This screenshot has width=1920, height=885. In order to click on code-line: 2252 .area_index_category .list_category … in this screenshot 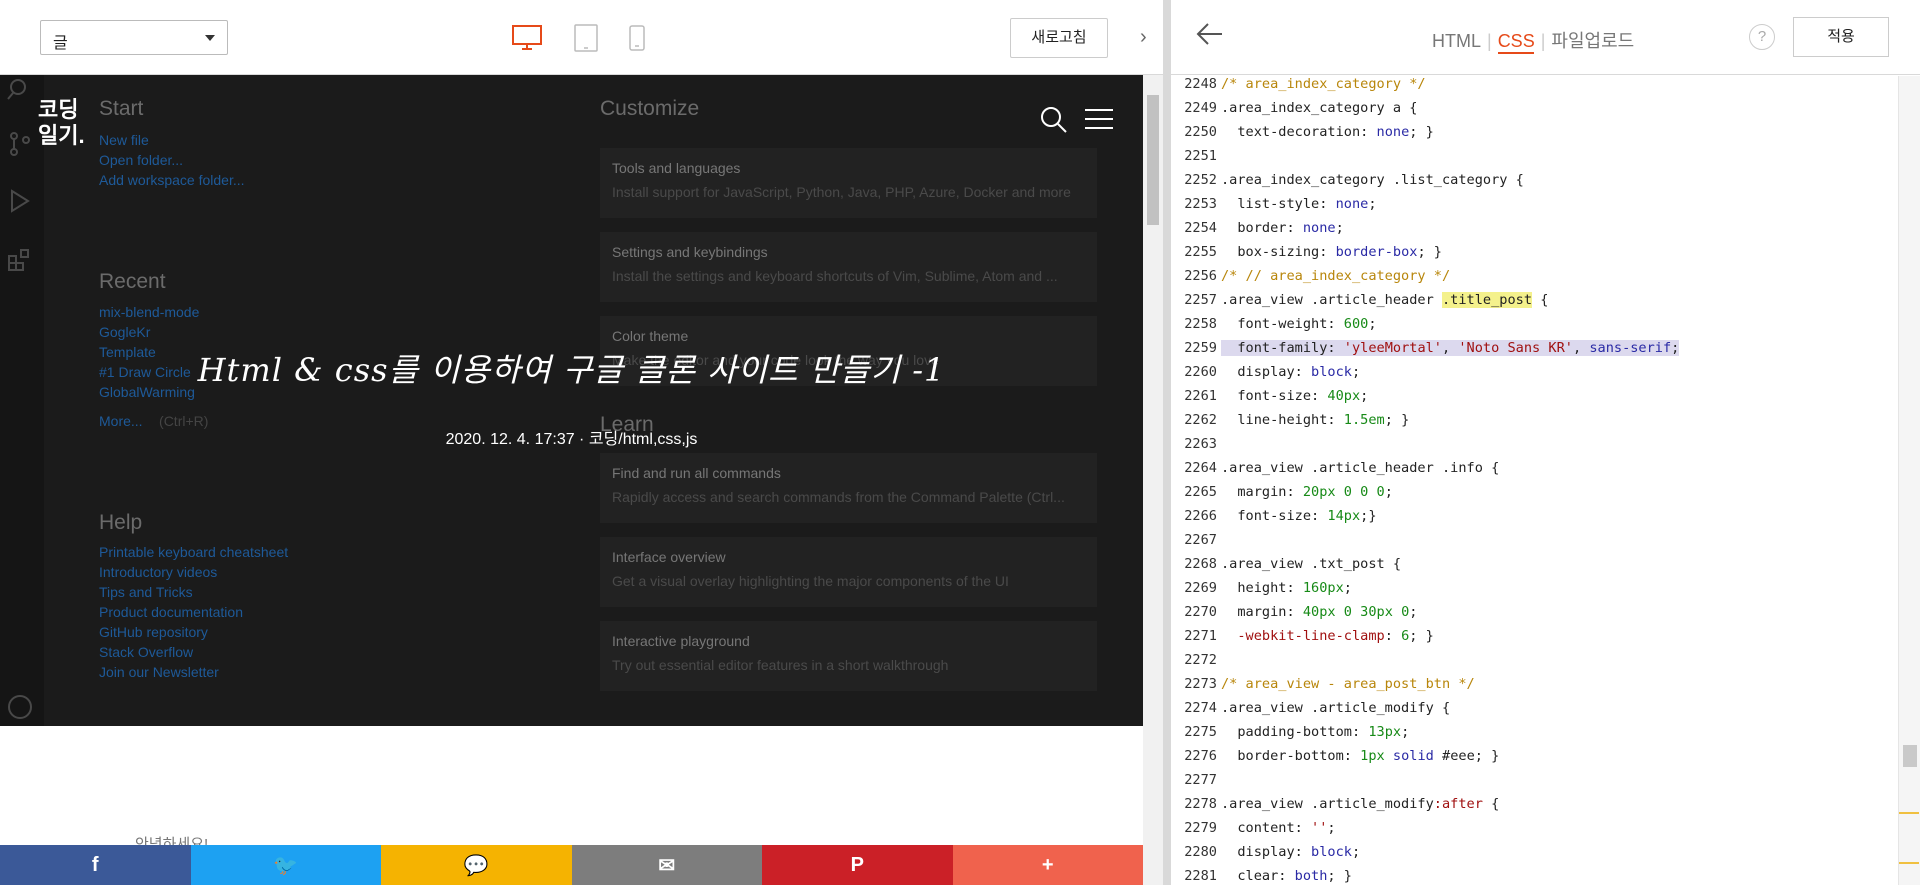, I will do `click(1534, 184)`.